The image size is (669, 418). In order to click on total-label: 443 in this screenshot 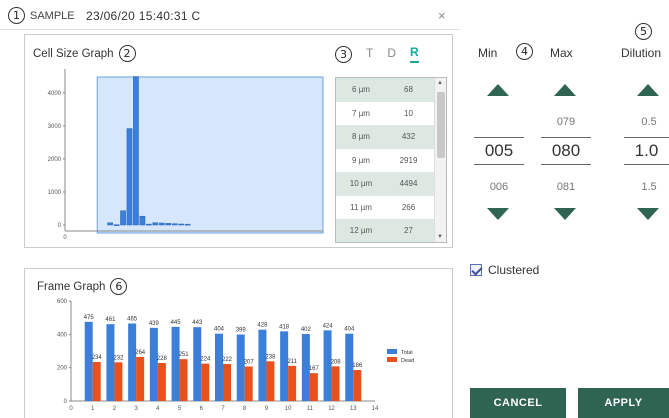, I will do `click(197, 323)`.